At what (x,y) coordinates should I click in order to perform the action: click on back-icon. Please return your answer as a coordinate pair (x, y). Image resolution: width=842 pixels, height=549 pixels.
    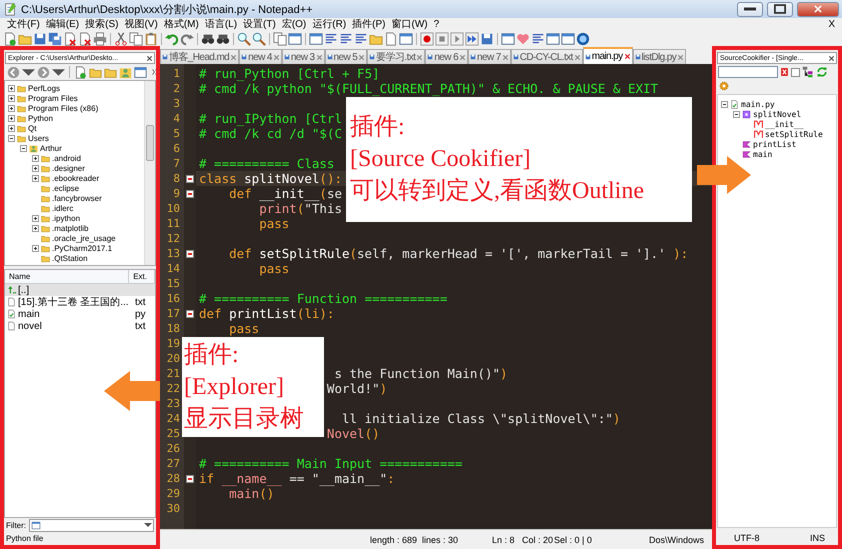
    Looking at the image, I should click on (13, 72).